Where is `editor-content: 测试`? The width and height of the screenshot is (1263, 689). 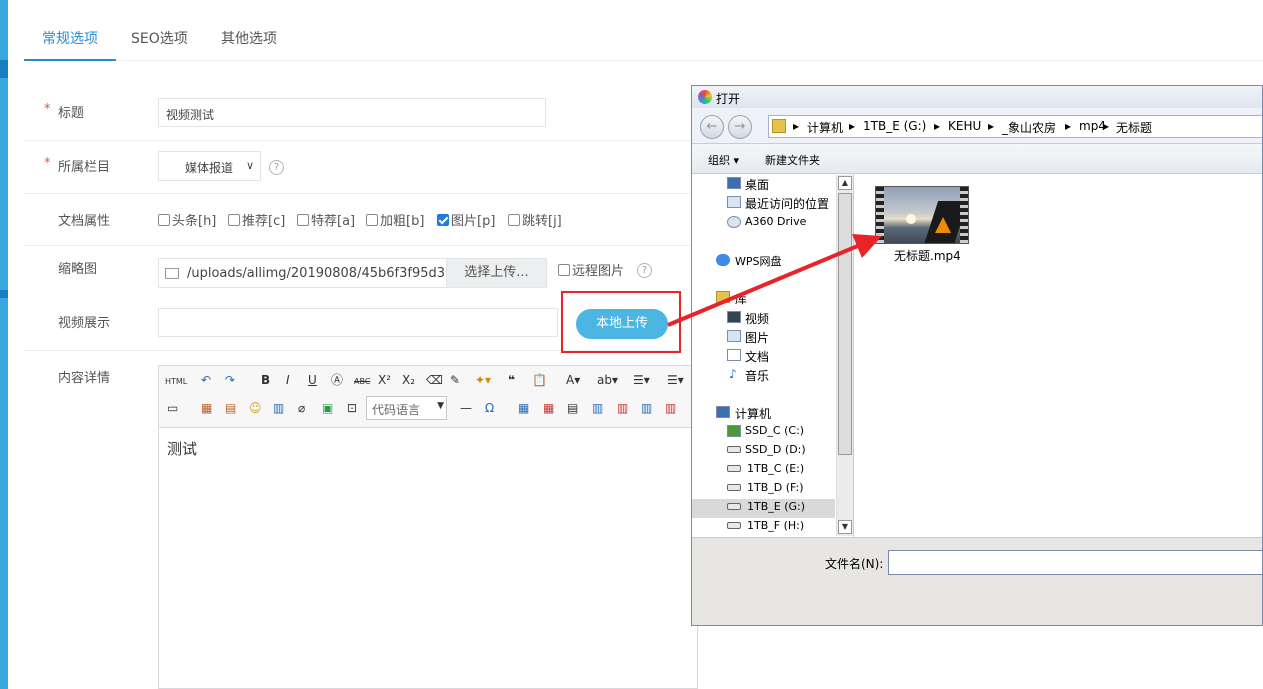 editor-content: 测试 is located at coordinates (182, 448).